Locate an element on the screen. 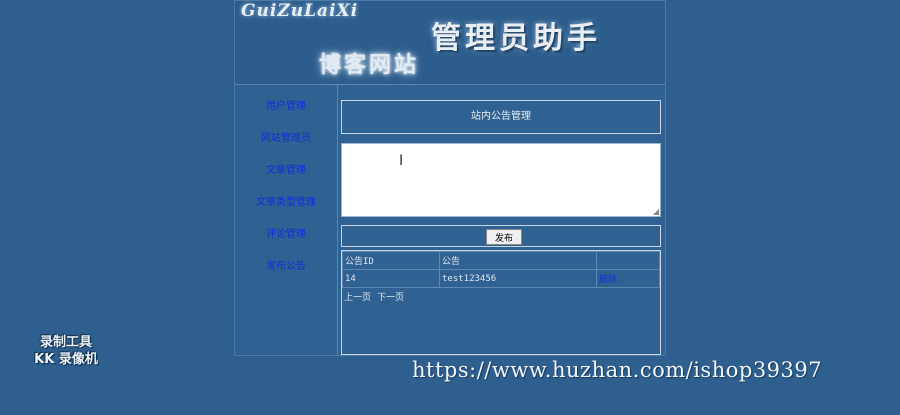 This screenshot has width=900, height=415. sidebar-item-comment-management: 评论管理 is located at coordinates (286, 232).